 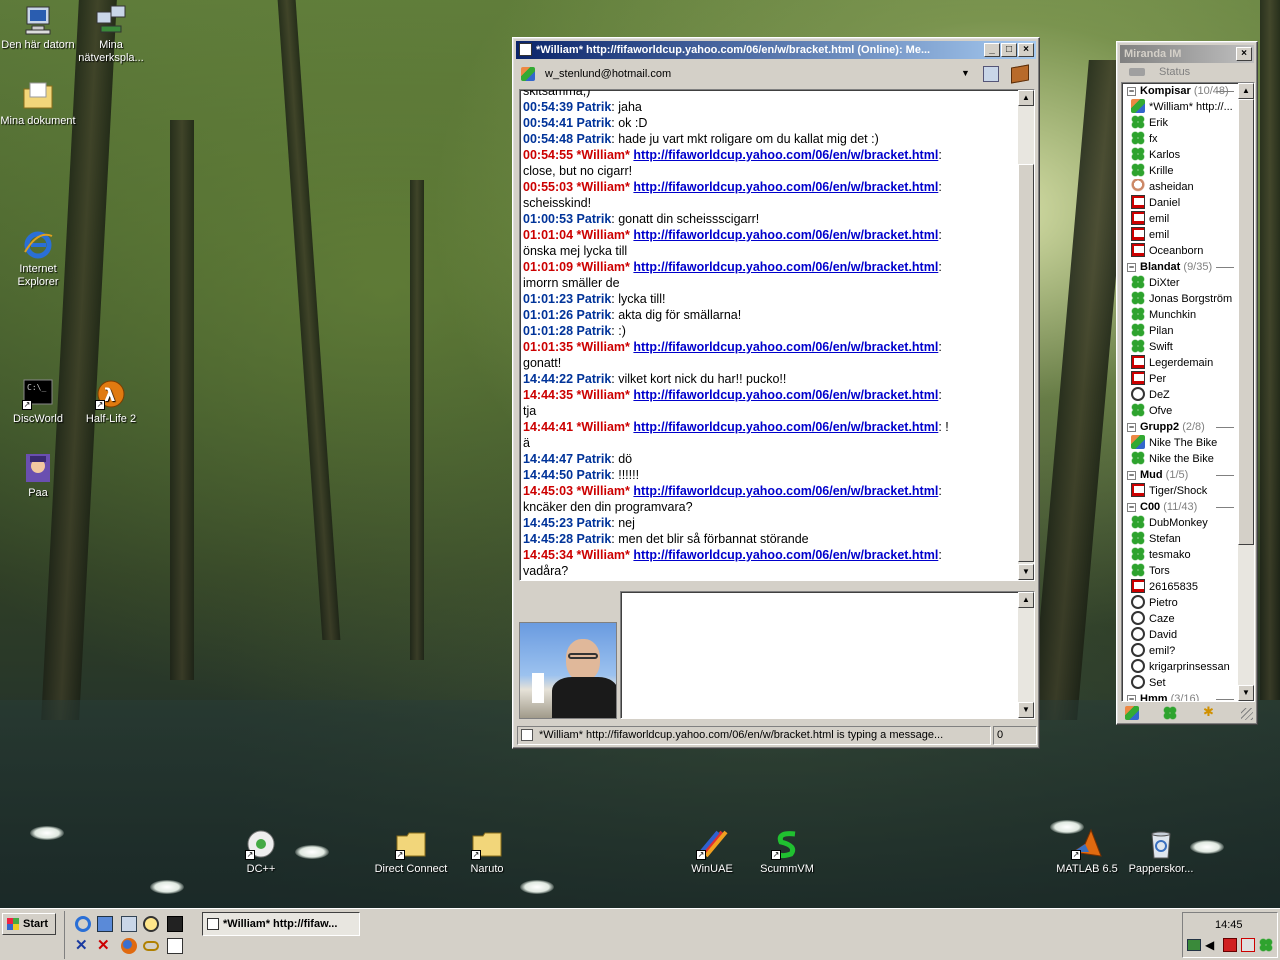 I want to click on contact-group: − C00 (11/43), so click(x=1180, y=507).